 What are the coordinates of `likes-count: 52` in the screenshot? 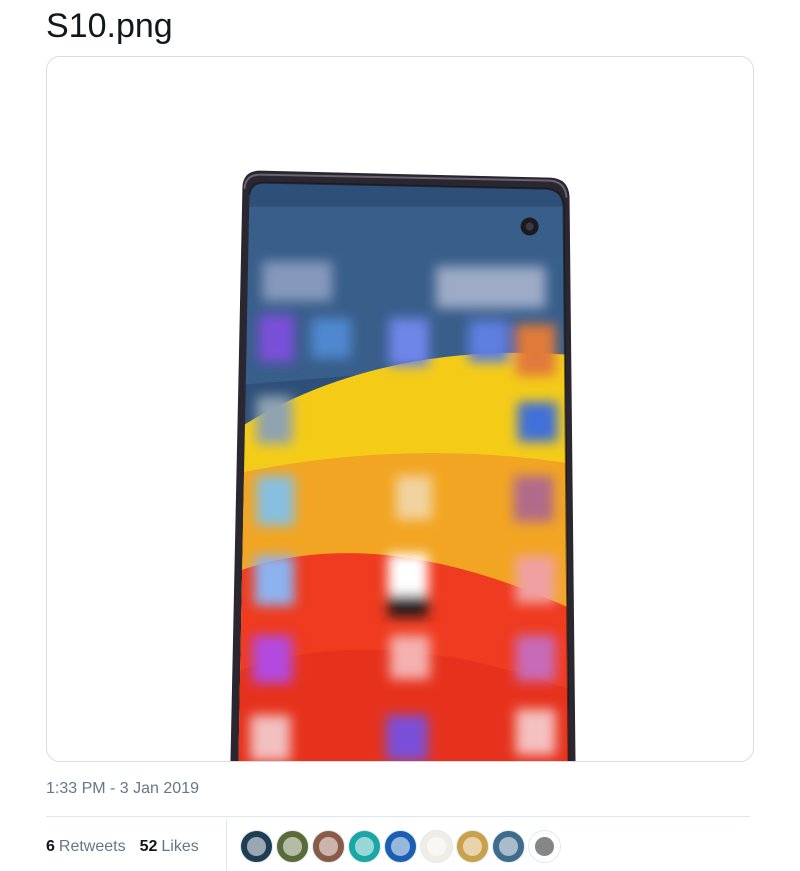 It's located at (148, 846).